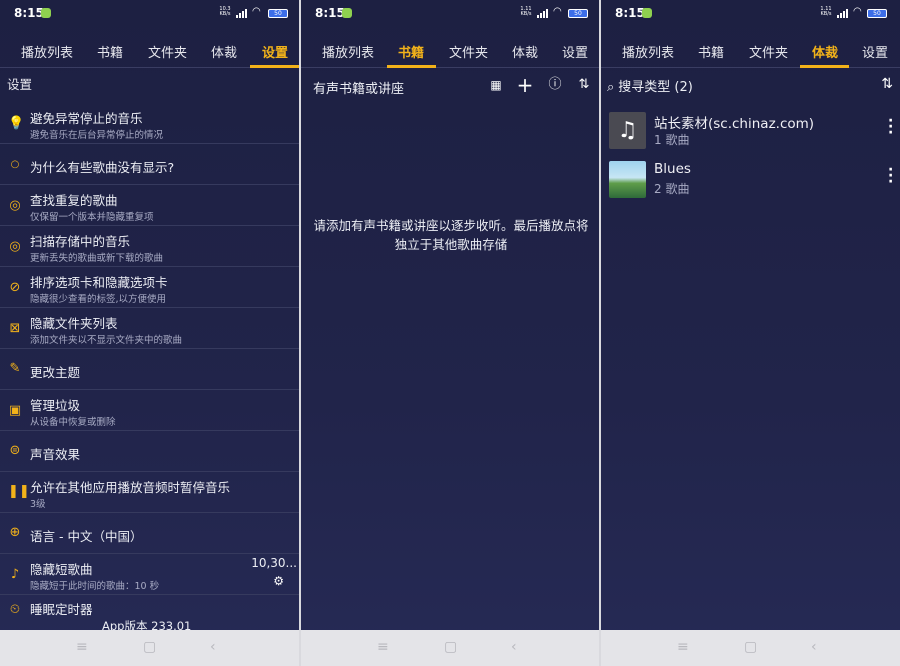  I want to click on album-art-landscape, so click(627, 179).